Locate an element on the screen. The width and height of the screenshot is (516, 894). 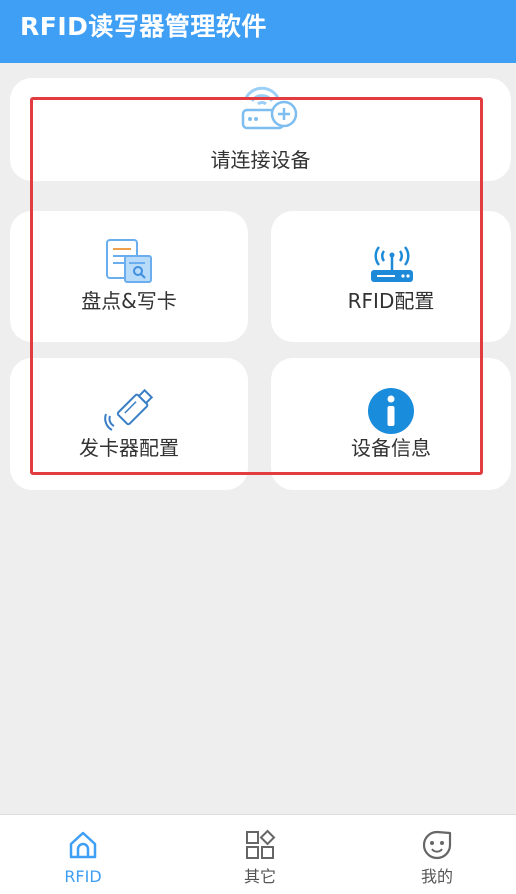
card-issuer-config-label: 发卡器配置 is located at coordinates (129, 448).